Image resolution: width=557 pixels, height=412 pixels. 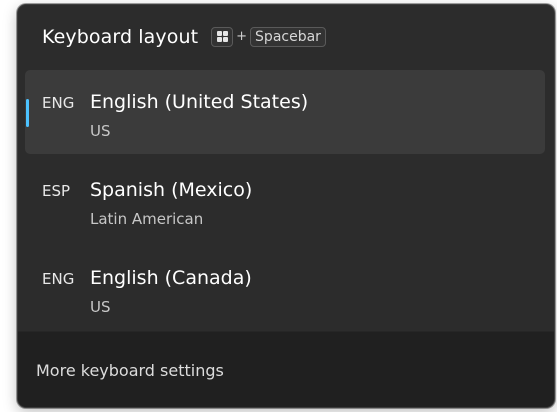 I want to click on language-name: English (United States), so click(x=199, y=102).